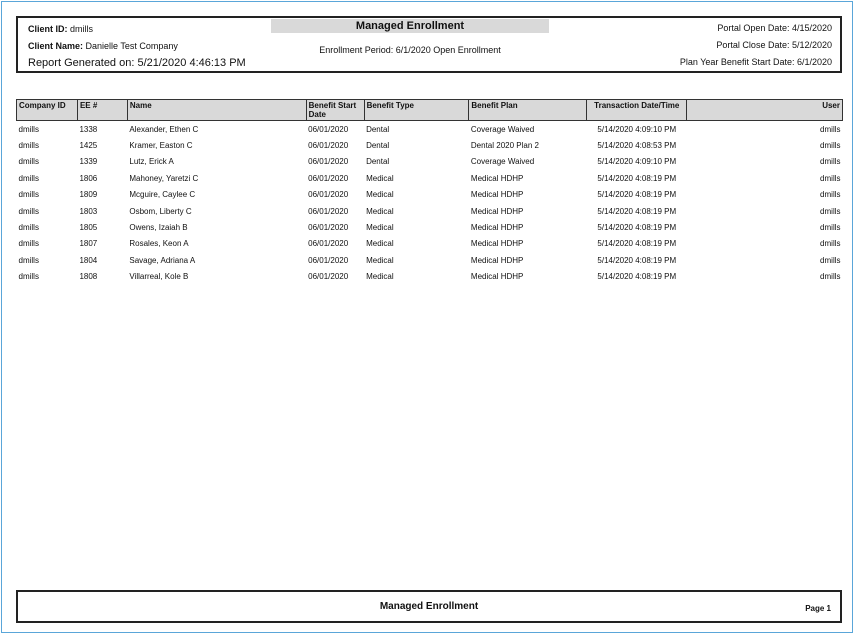 This screenshot has width=856, height=636. What do you see at coordinates (88, 178) in the screenshot?
I see `cell-ee-number: 1806` at bounding box center [88, 178].